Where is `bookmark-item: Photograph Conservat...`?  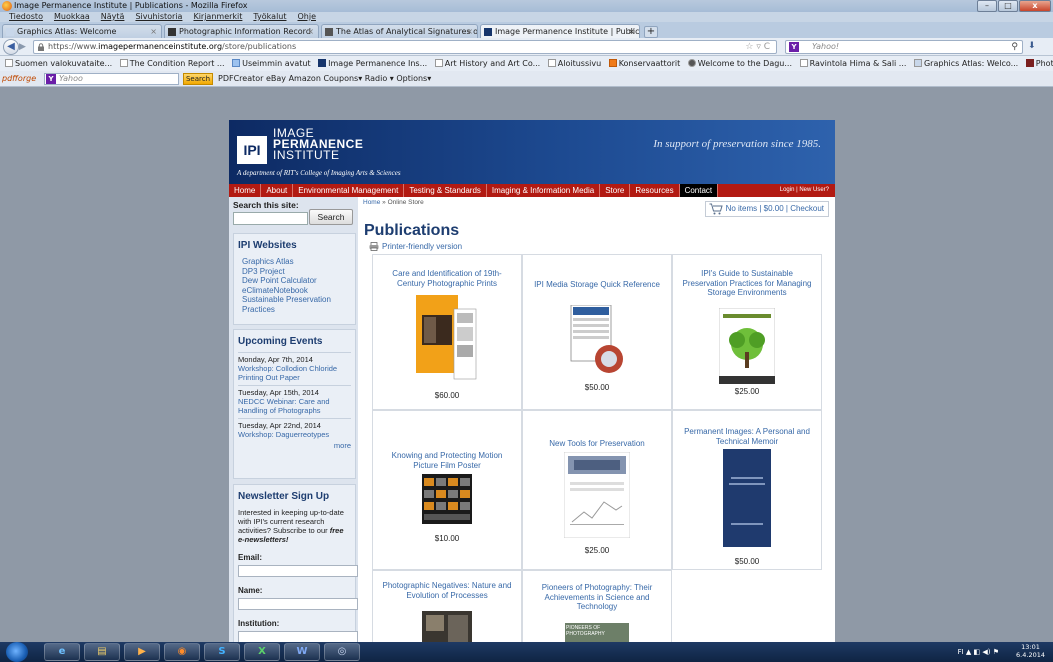 bookmark-item: Photograph Conservat... is located at coordinates (1039, 63).